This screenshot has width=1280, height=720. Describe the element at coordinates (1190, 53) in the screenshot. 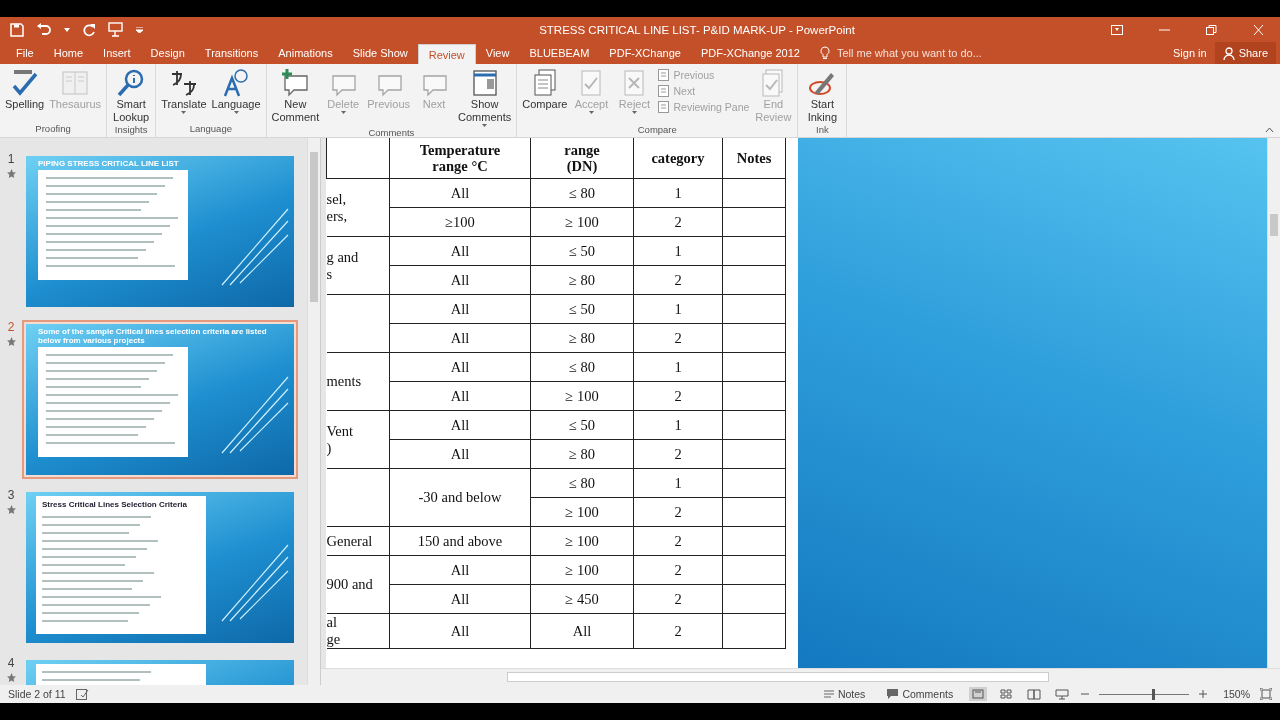

I see `sign-in-link: Sign in` at that location.